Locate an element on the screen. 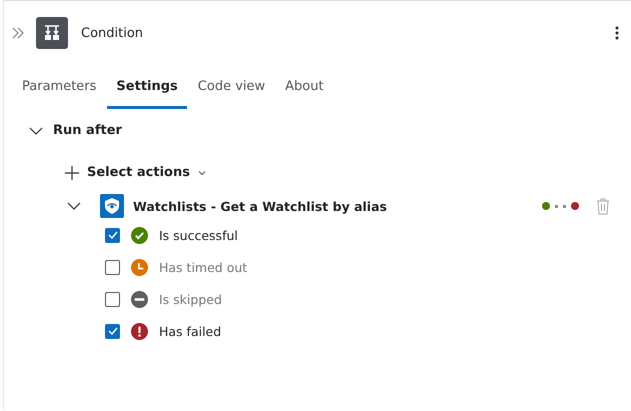 This screenshot has width=631, height=411. panel-title: Condition is located at coordinates (112, 33).